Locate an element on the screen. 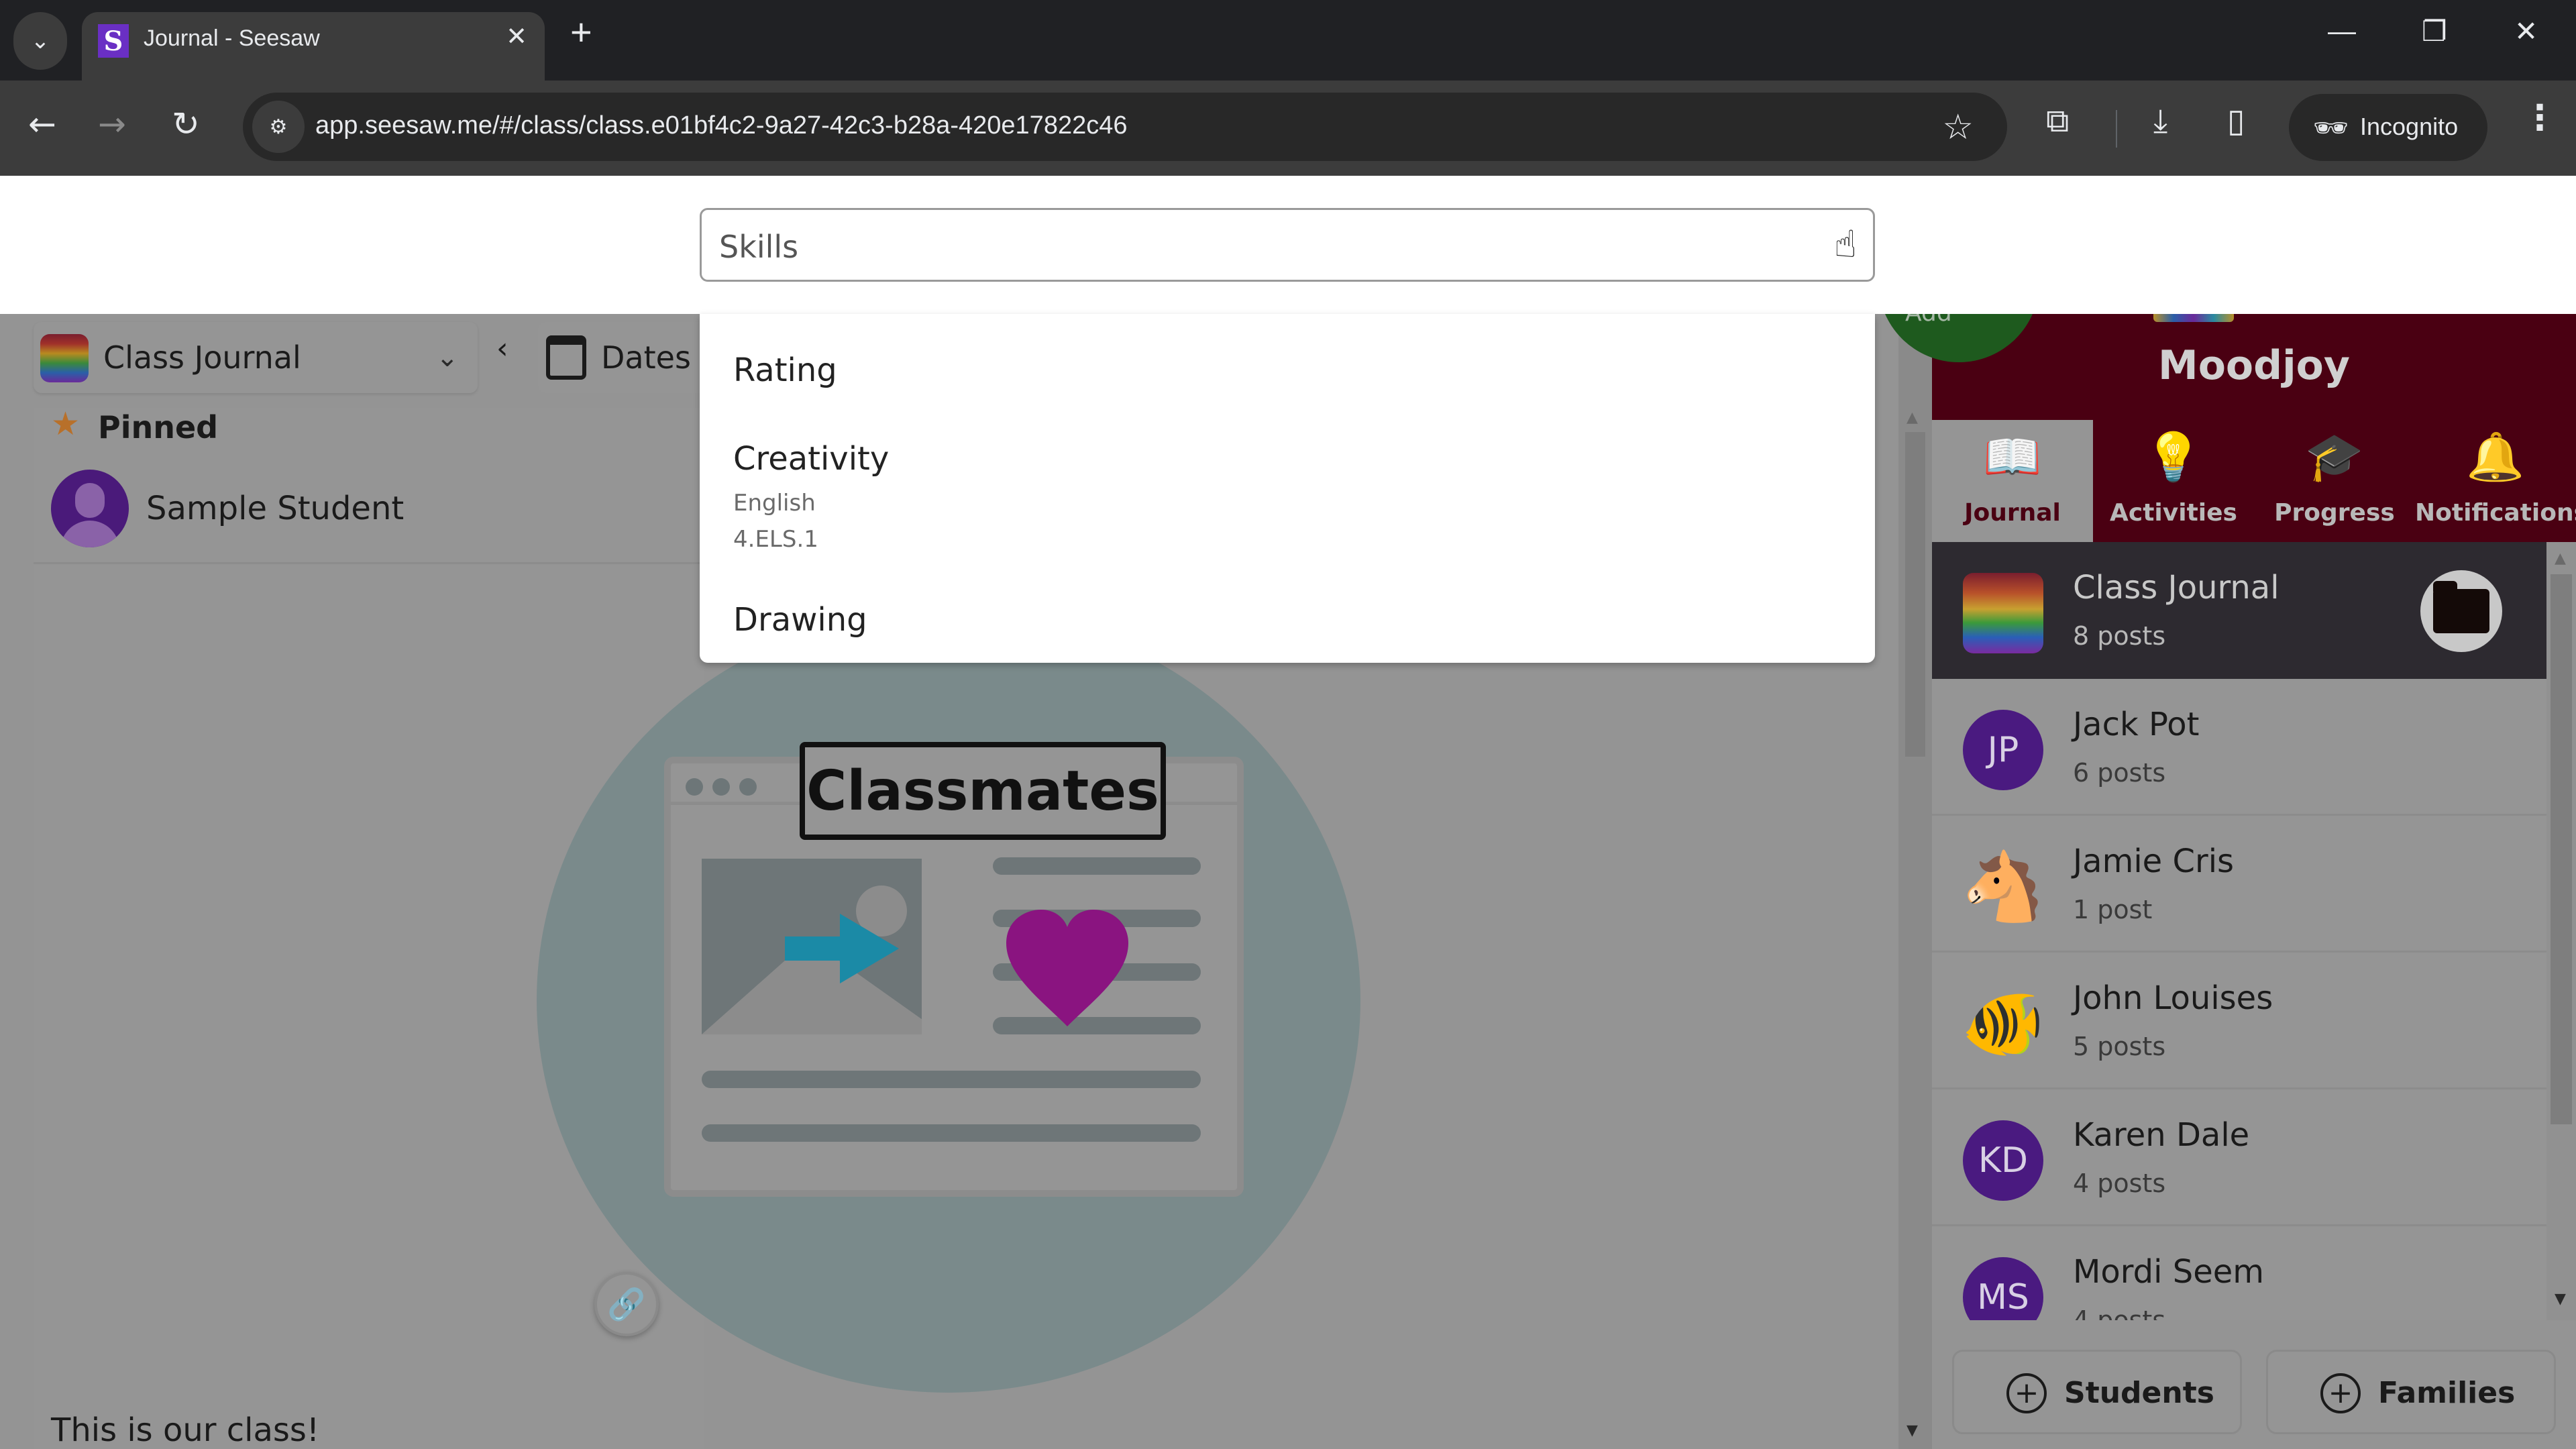  plus-circle-icon: + is located at coordinates (2340, 1393).